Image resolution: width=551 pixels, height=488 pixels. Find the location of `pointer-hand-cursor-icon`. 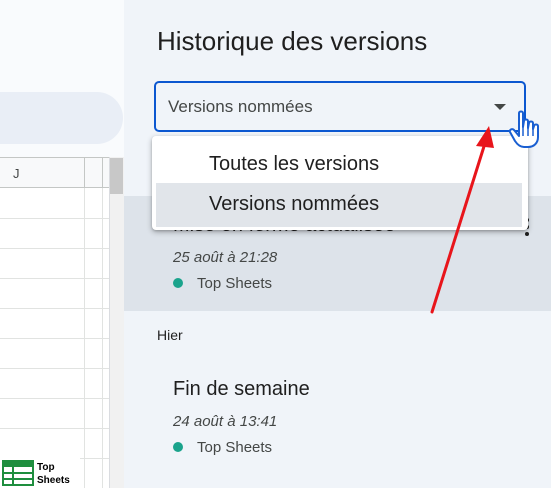

pointer-hand-cursor-icon is located at coordinates (523, 129).